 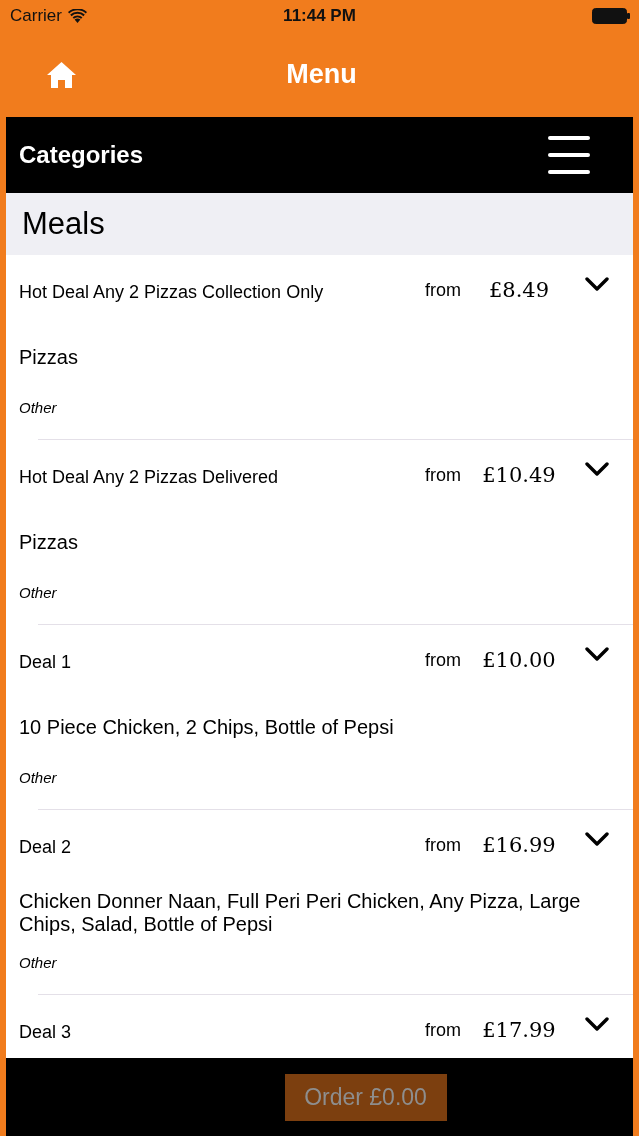 I want to click on item-name: Hot Deal Any 2 Pizzas Delivered, so click(x=222, y=475).